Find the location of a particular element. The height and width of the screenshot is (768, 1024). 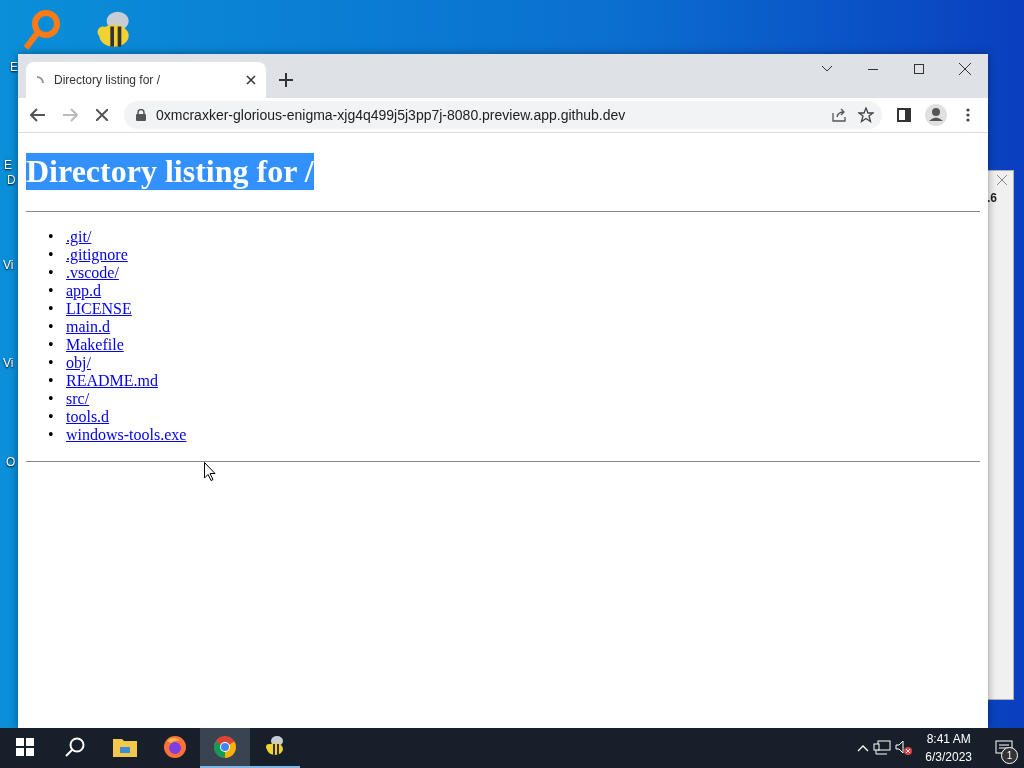

muted-speaker-icon is located at coordinates (904, 748).